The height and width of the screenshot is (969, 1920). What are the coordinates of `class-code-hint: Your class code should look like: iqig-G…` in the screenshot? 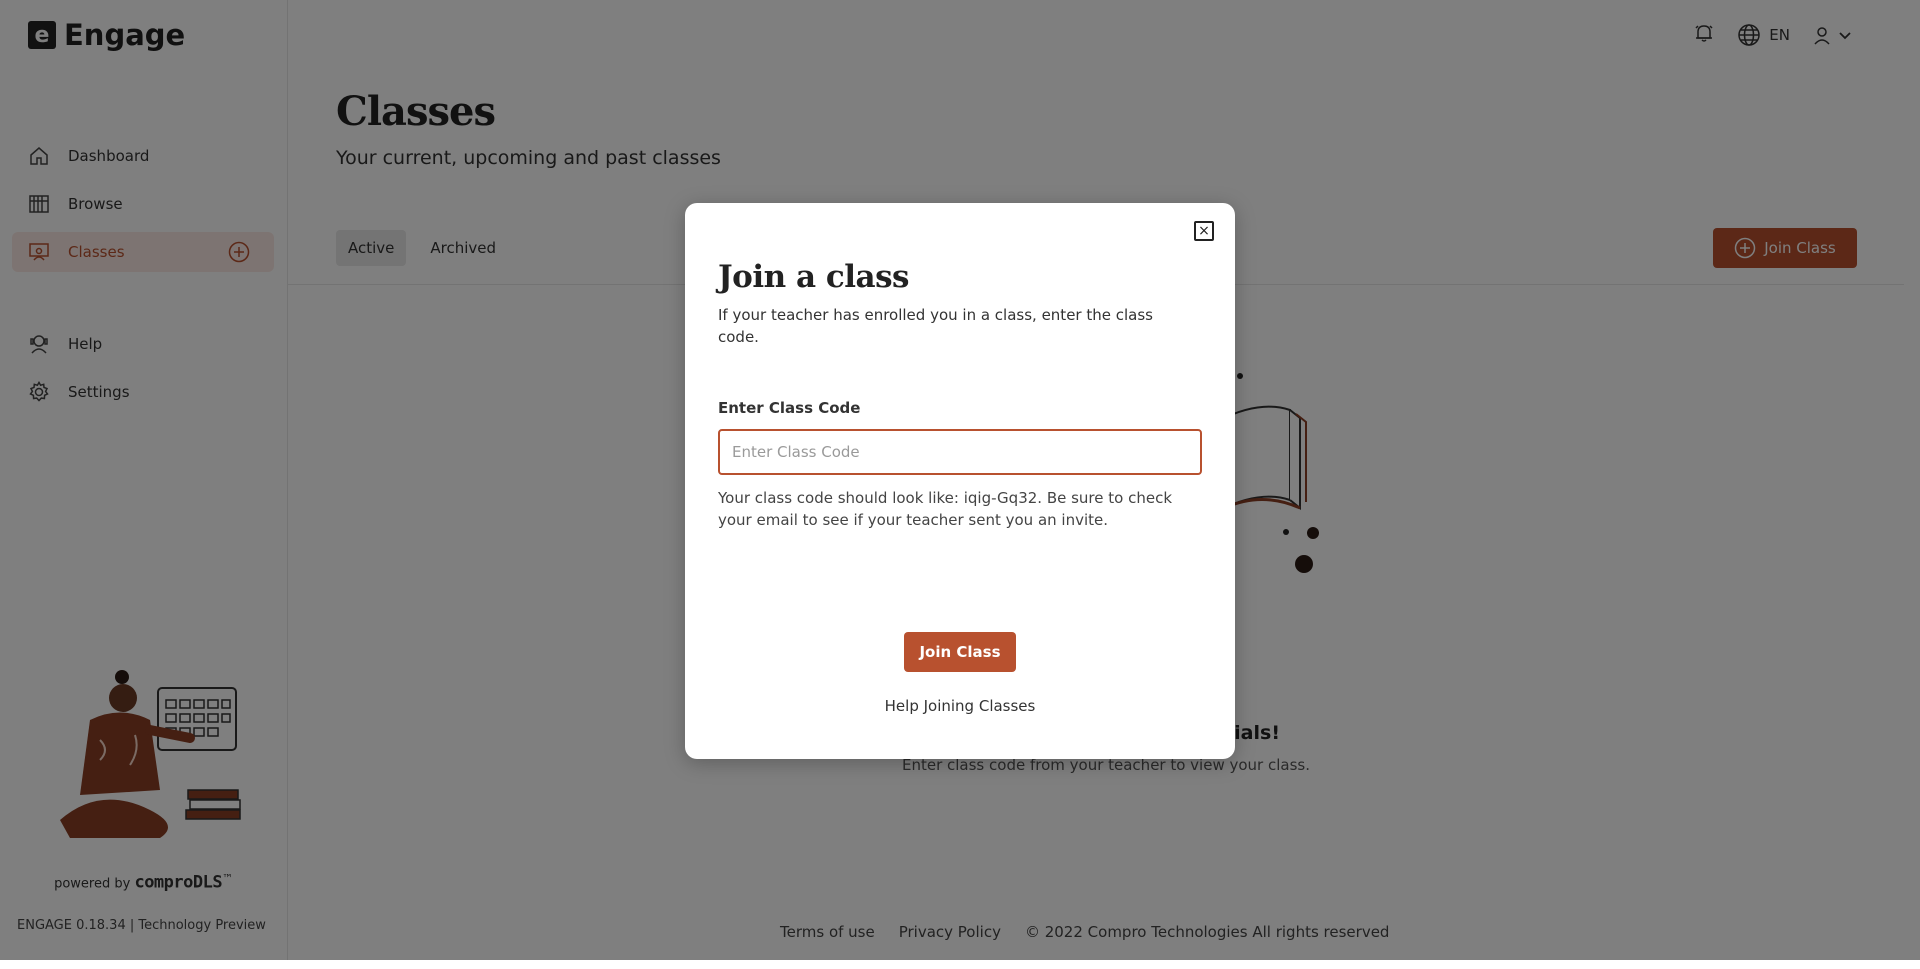 It's located at (945, 509).